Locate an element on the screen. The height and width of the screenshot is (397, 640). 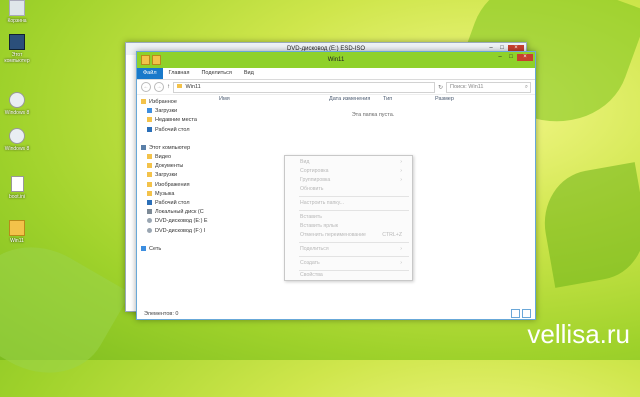
watermark: vellisa.ru is located at coordinates (578, 334).